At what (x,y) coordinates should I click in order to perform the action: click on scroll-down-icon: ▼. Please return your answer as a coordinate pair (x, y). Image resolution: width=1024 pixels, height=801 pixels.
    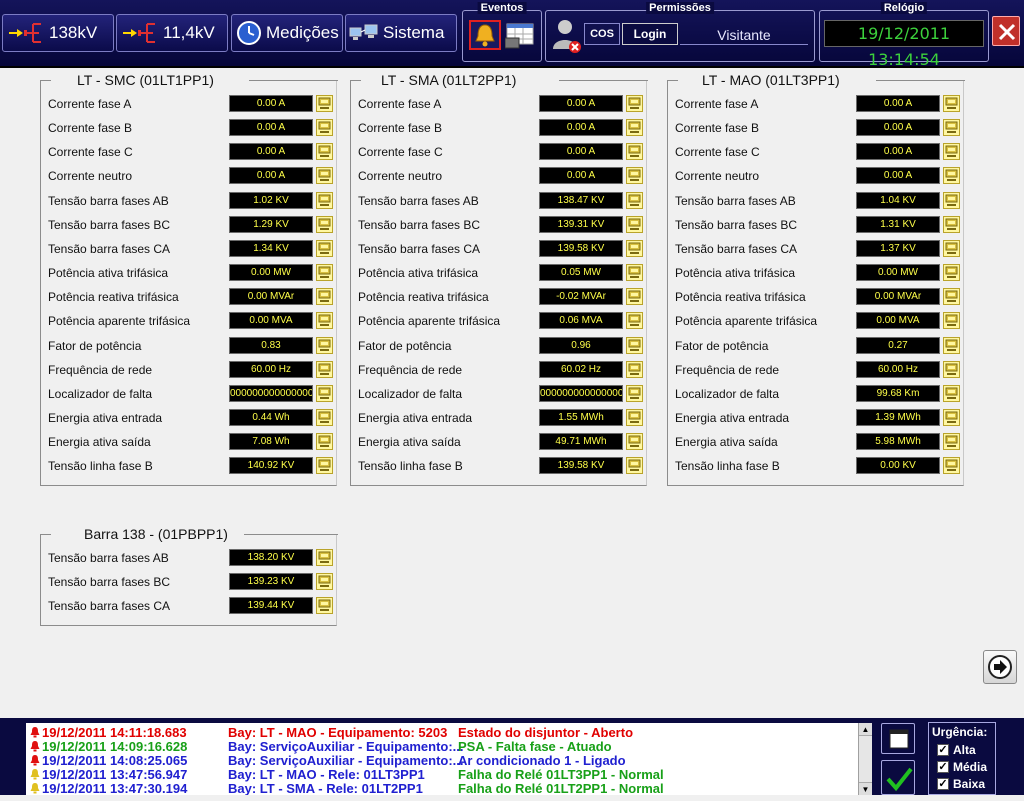
    Looking at the image, I should click on (865, 788).